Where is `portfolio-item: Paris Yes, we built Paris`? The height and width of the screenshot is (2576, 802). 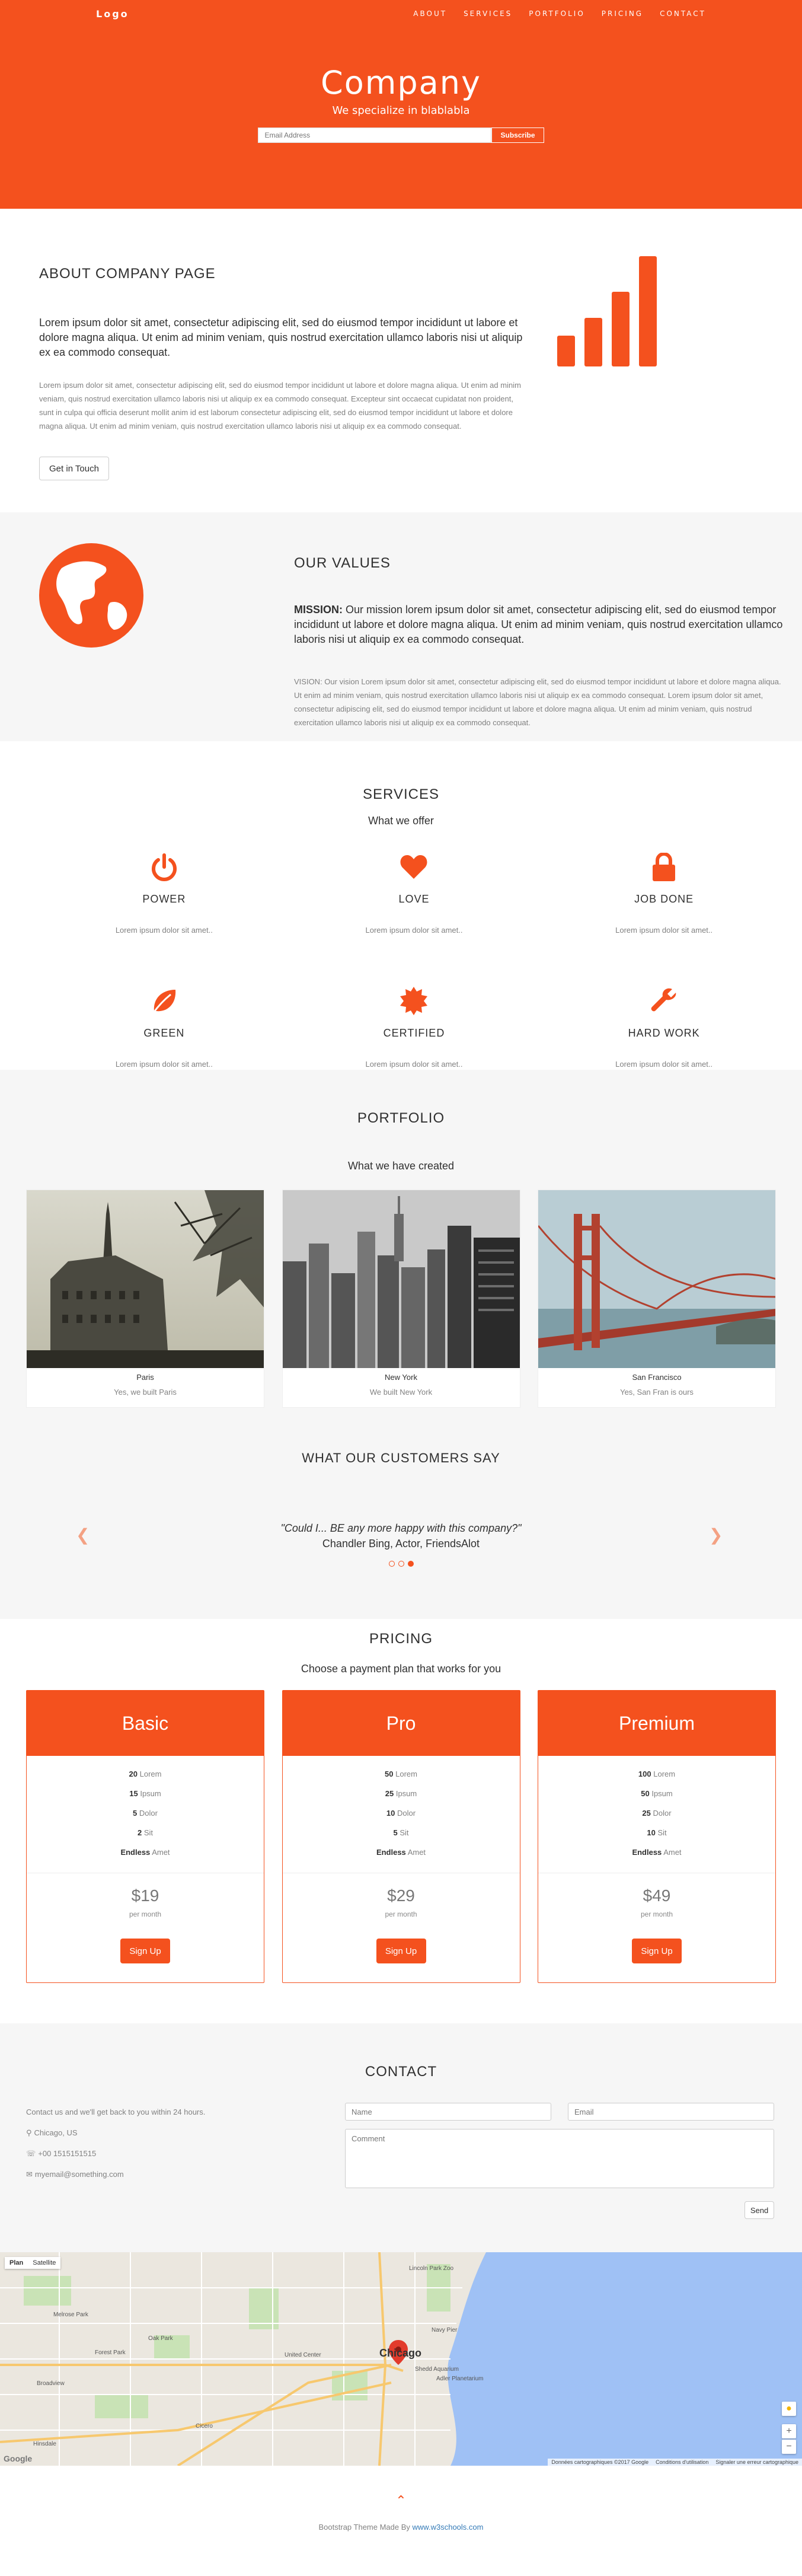 portfolio-item: Paris Yes, we built Paris is located at coordinates (145, 1299).